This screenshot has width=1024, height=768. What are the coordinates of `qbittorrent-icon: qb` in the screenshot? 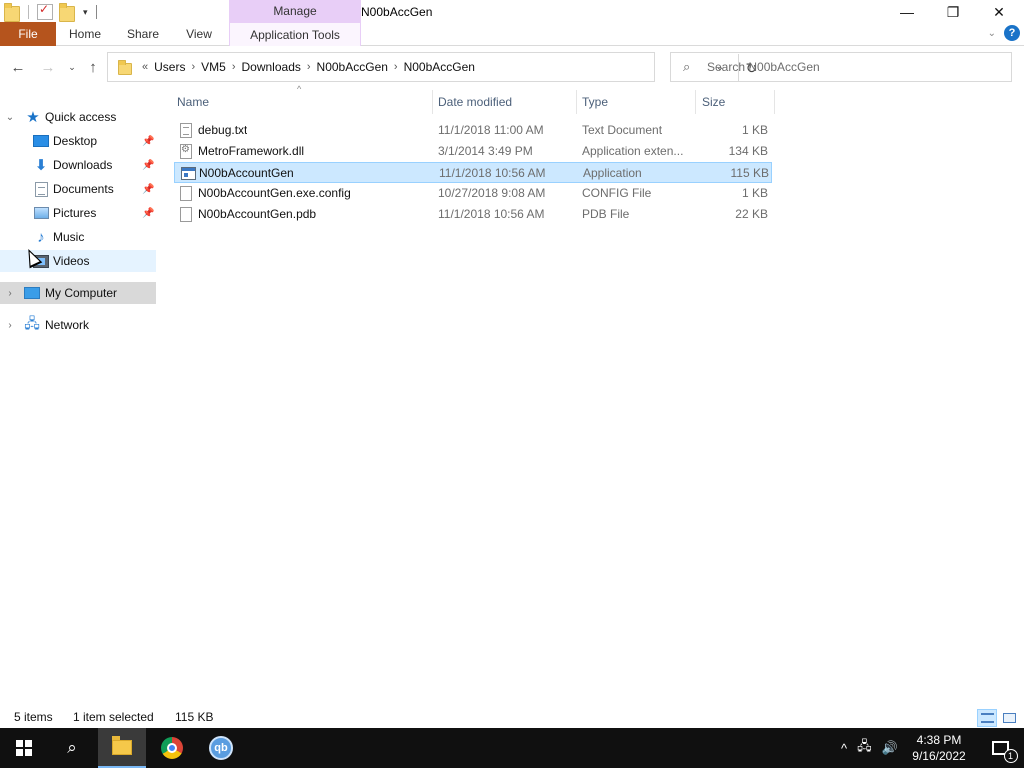 It's located at (221, 748).